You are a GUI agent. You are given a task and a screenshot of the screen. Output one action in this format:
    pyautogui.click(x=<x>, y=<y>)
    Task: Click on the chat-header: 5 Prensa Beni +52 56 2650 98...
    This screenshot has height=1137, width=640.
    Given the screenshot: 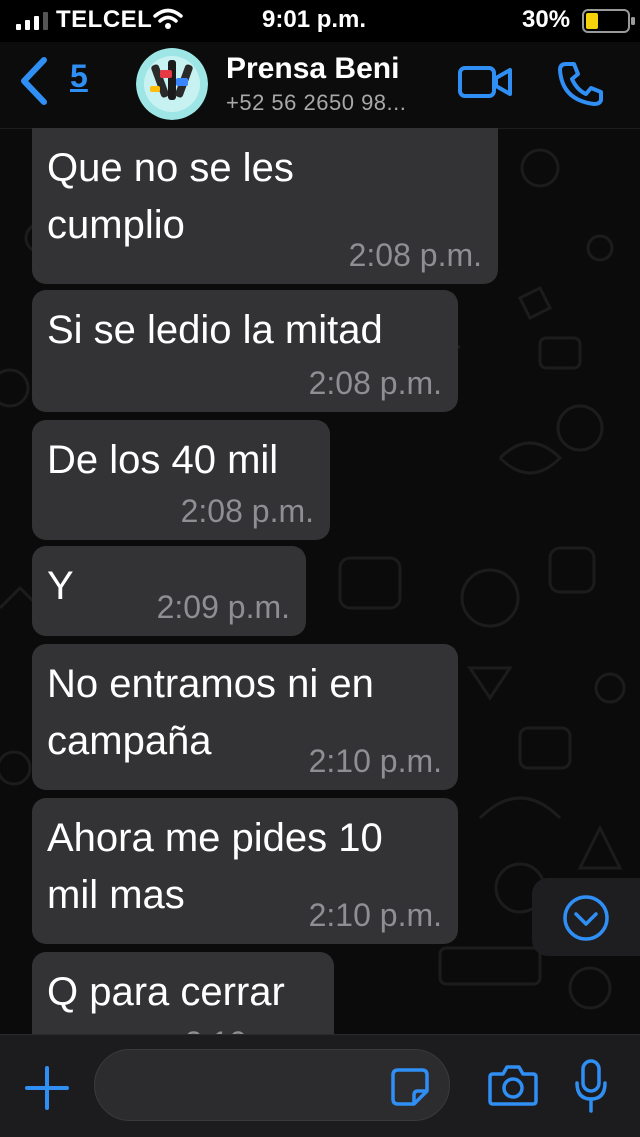 What is the action you would take?
    pyautogui.click(x=320, y=85)
    